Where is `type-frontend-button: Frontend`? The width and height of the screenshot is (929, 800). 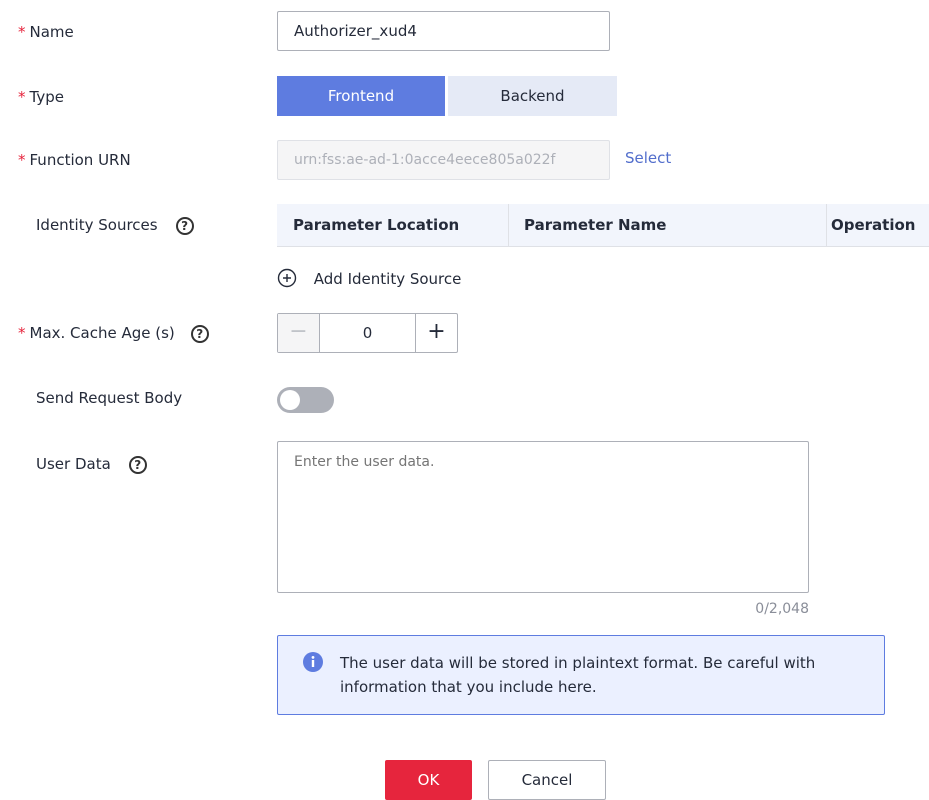 type-frontend-button: Frontend is located at coordinates (361, 96).